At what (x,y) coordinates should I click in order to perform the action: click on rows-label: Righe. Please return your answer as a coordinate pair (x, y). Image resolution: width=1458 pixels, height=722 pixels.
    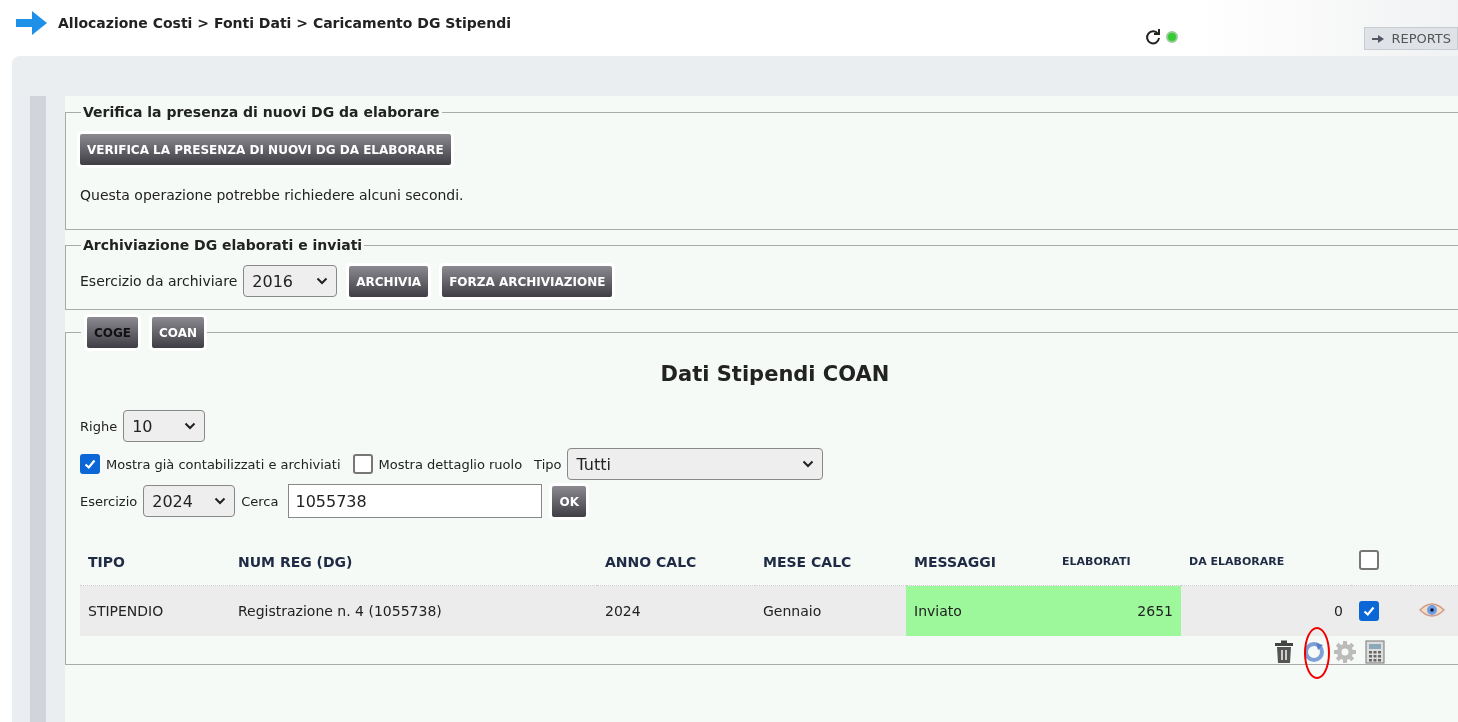
    Looking at the image, I should click on (99, 426).